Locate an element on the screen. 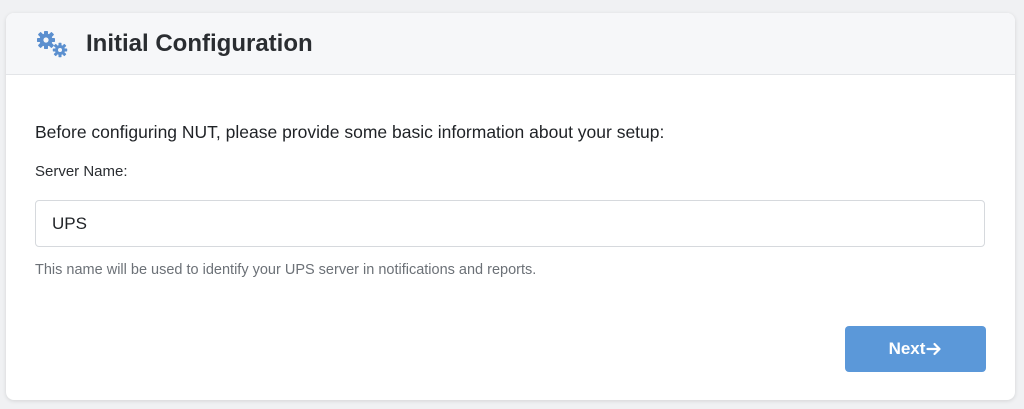 The height and width of the screenshot is (409, 1024). next-button-label: Next is located at coordinates (907, 348).